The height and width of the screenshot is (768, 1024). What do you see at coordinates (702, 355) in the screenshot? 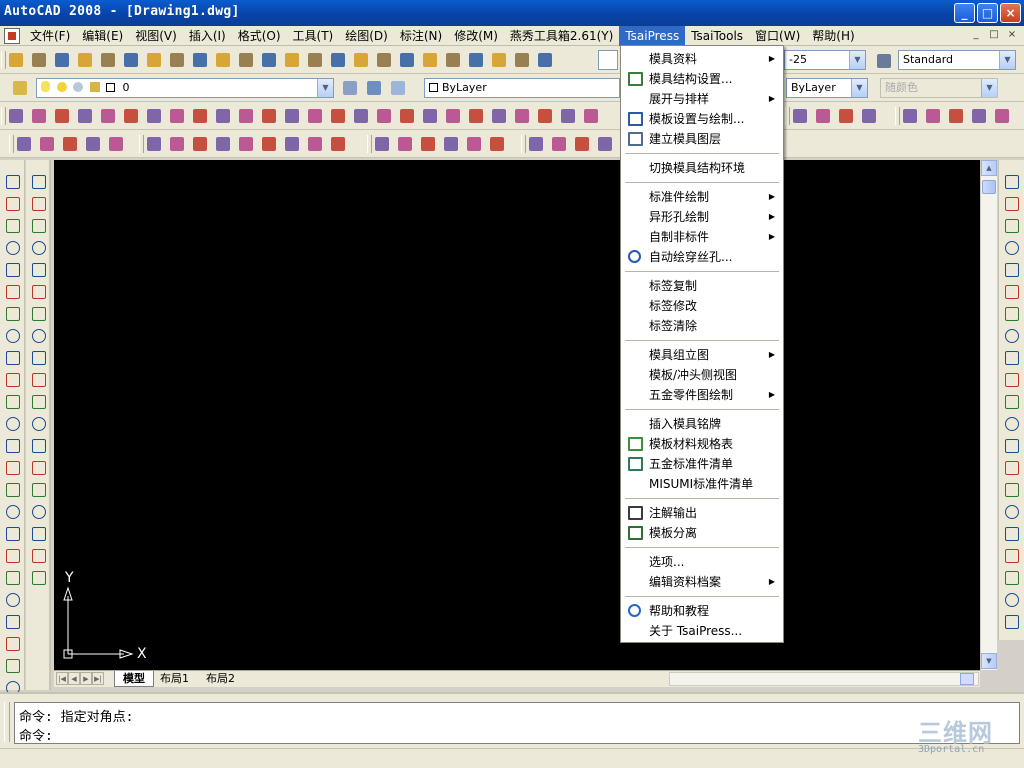
I see `tsaipress-menu-item: 模具组立图 ▶` at bounding box center [702, 355].